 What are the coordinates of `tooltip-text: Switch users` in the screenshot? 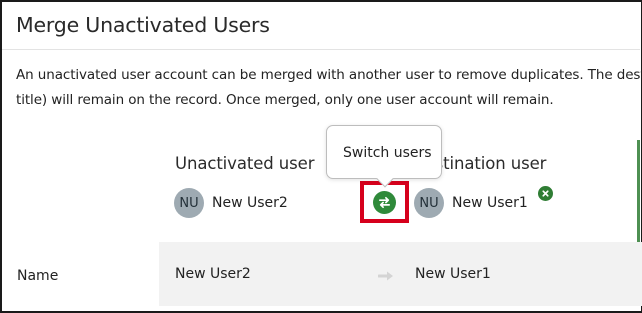 It's located at (387, 153).